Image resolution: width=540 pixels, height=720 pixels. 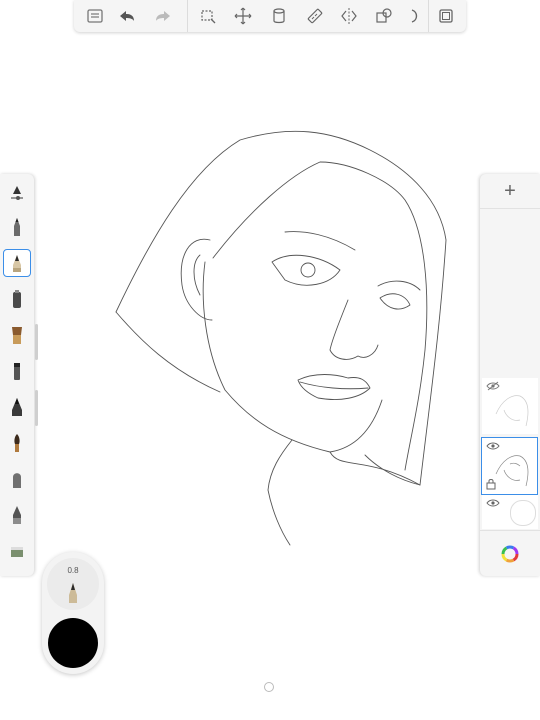 What do you see at coordinates (320, 241) in the screenshot?
I see `sketch-left-brow` at bounding box center [320, 241].